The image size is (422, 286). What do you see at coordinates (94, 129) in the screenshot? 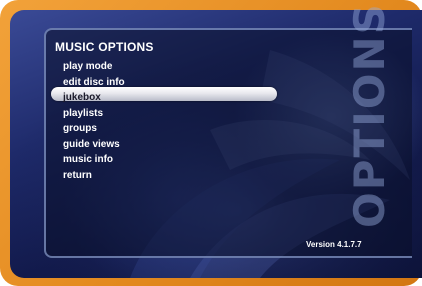
I see `menu-item-groups: groups` at bounding box center [94, 129].